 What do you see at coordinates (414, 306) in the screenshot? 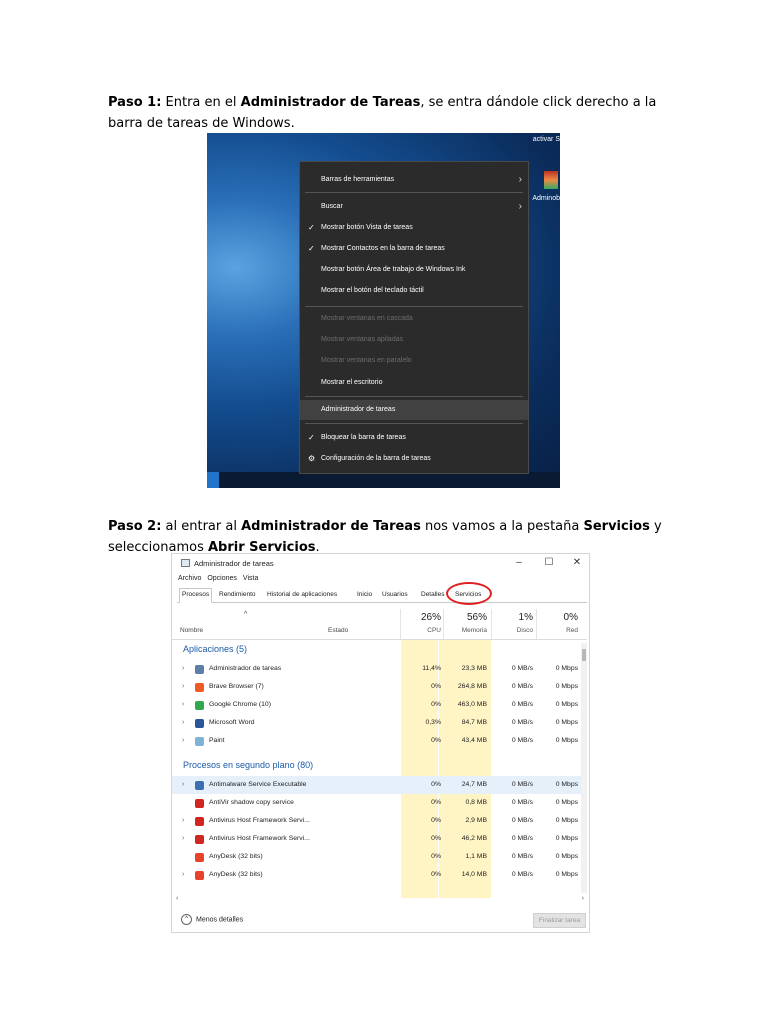
I see `menu-divider` at bounding box center [414, 306].